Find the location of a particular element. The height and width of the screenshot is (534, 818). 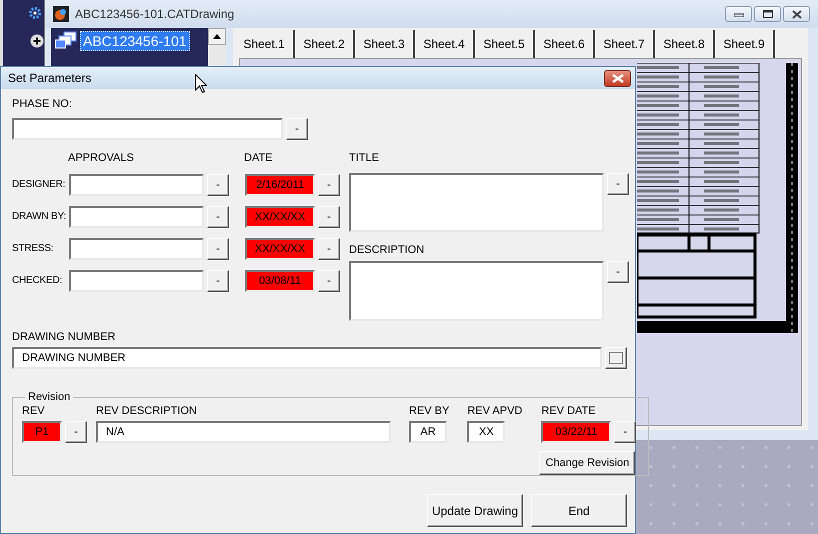

revision-field: N/A is located at coordinates (243, 432).